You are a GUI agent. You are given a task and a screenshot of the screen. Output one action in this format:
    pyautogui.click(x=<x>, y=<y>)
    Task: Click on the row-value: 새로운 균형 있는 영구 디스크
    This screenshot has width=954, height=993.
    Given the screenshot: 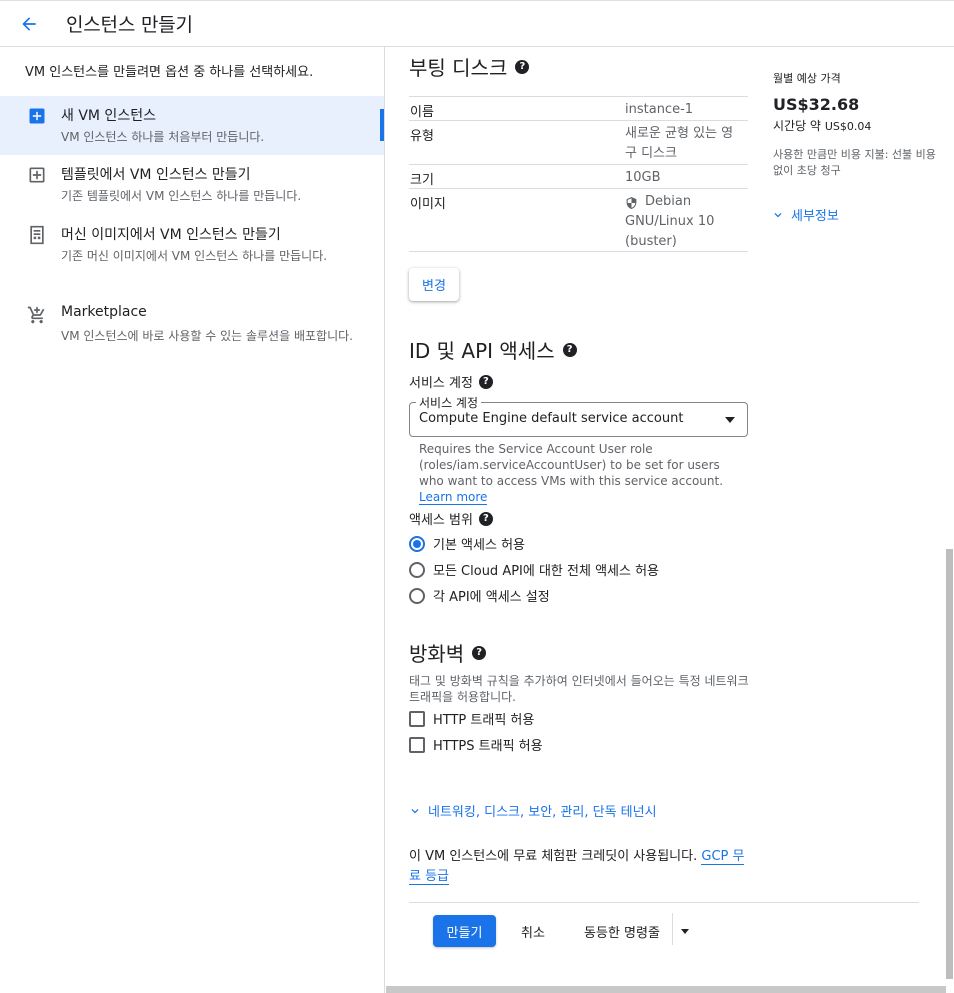 What is the action you would take?
    pyautogui.click(x=679, y=143)
    